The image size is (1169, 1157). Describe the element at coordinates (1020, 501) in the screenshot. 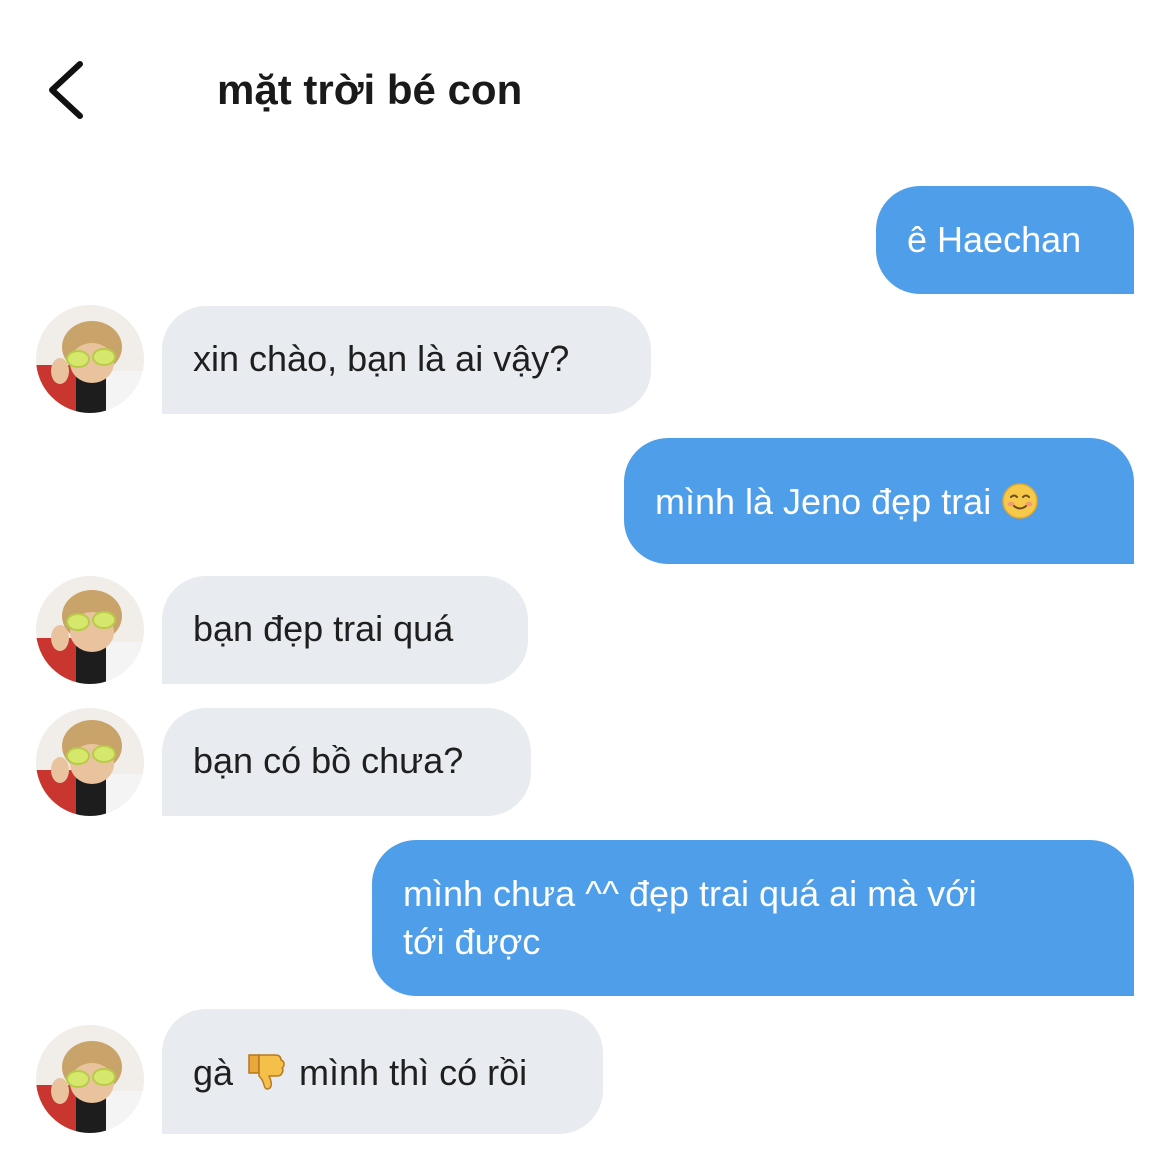

I see `smiling-face-icon` at that location.